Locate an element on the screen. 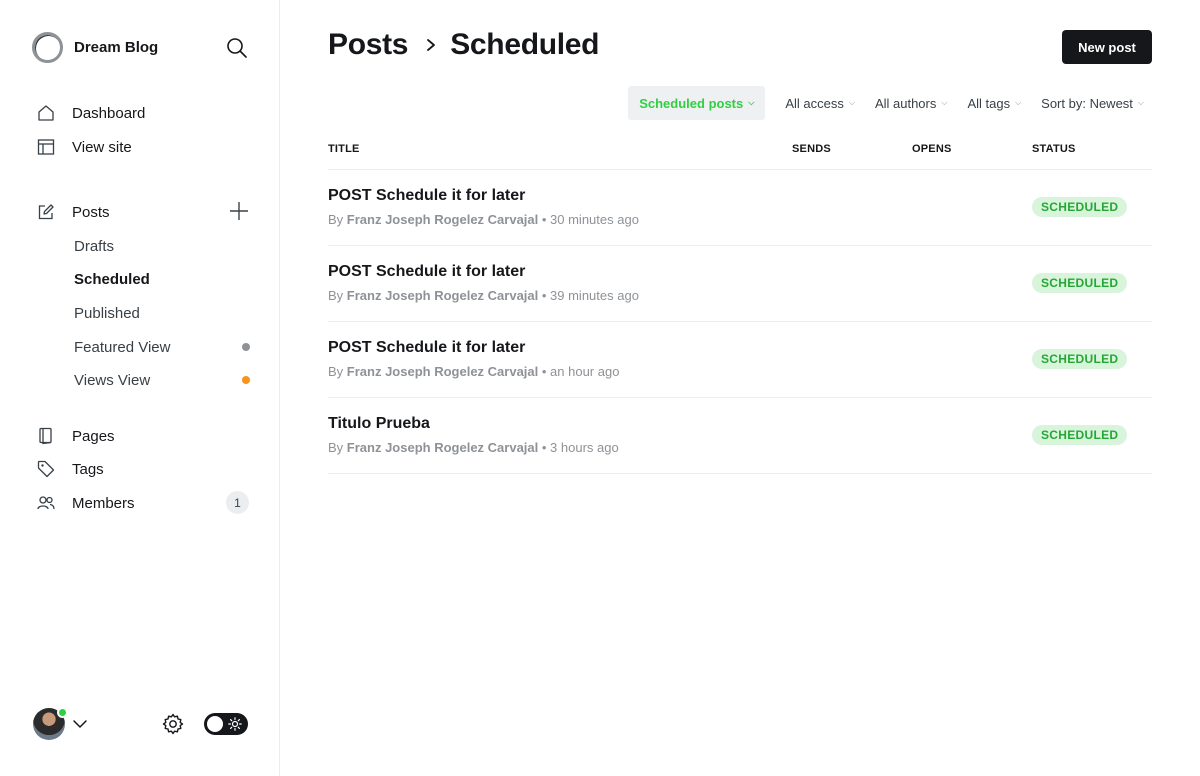 This screenshot has width=1200, height=776. users-icon is located at coordinates (46, 503).